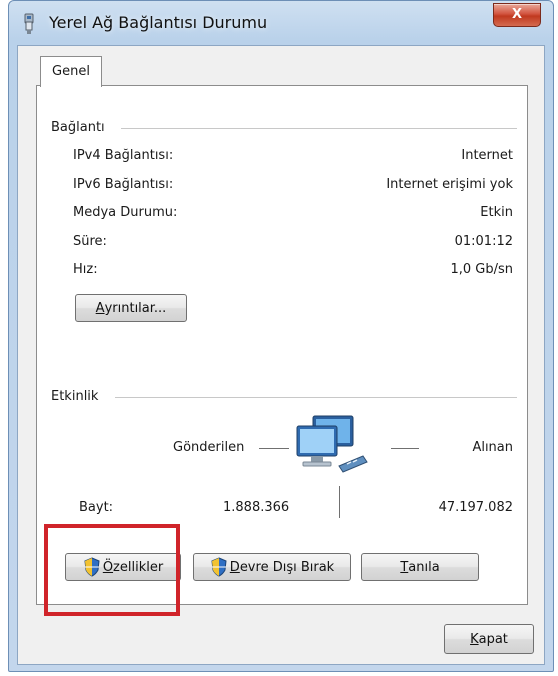 This screenshot has height=676, width=558. I want to click on disable-mnemonic: D, so click(234, 567).